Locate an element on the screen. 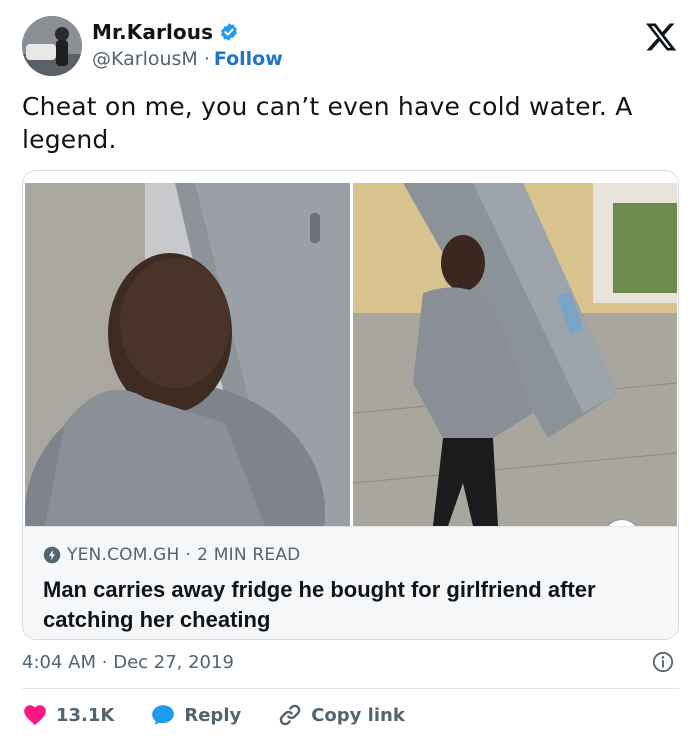  avatar-image is located at coordinates (52, 46).